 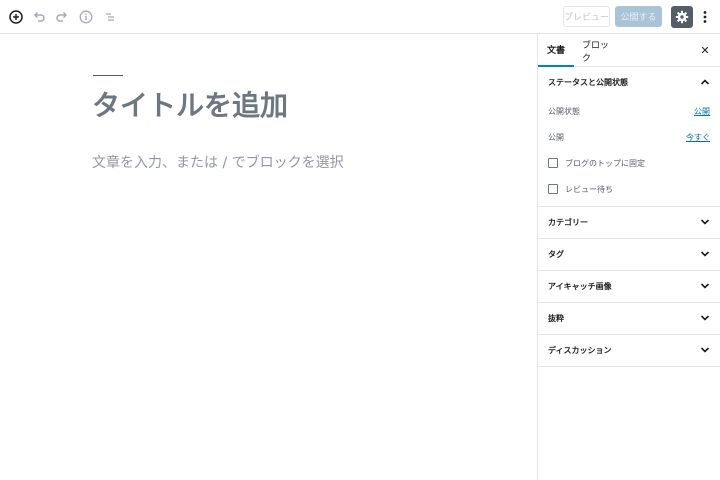 What do you see at coordinates (556, 137) in the screenshot?
I see `publish-label: 公開` at bounding box center [556, 137].